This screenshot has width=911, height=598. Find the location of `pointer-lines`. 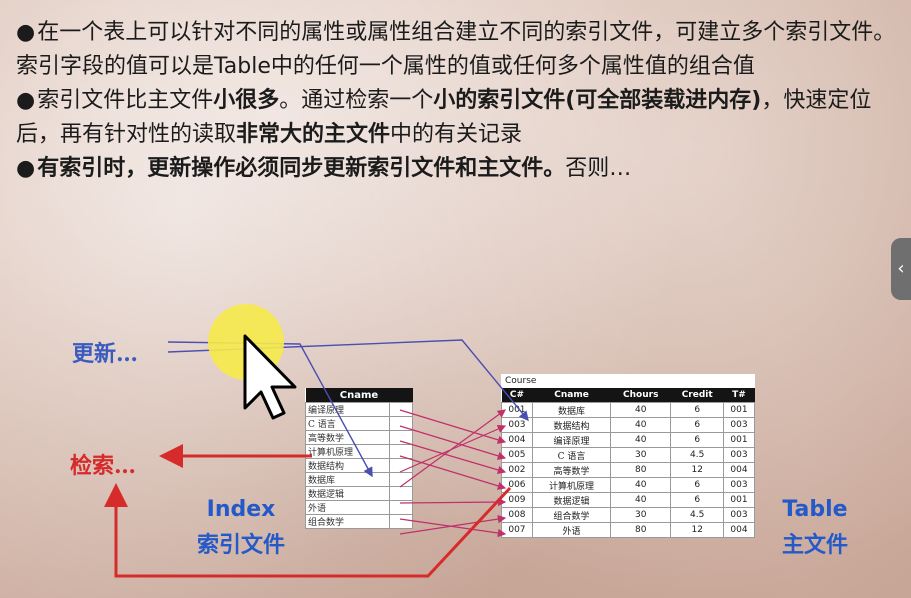

pointer-lines is located at coordinates (453, 473).